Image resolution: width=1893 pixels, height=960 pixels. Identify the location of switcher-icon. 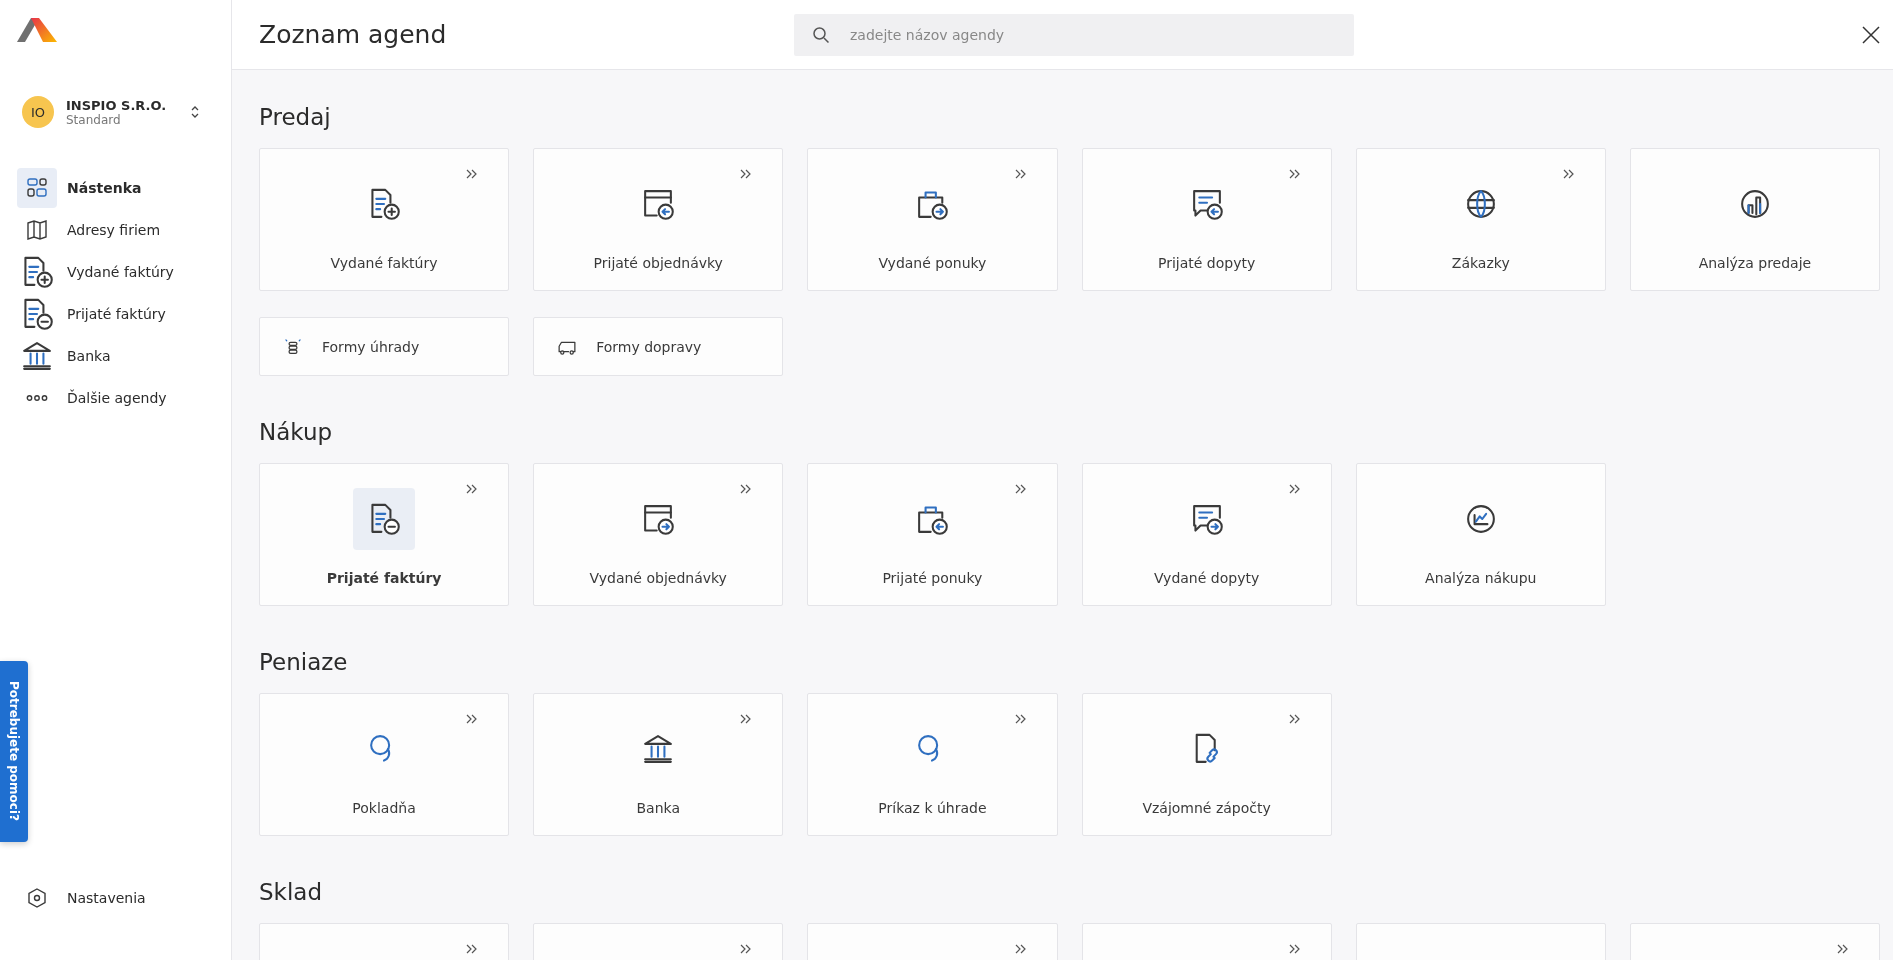
(195, 112).